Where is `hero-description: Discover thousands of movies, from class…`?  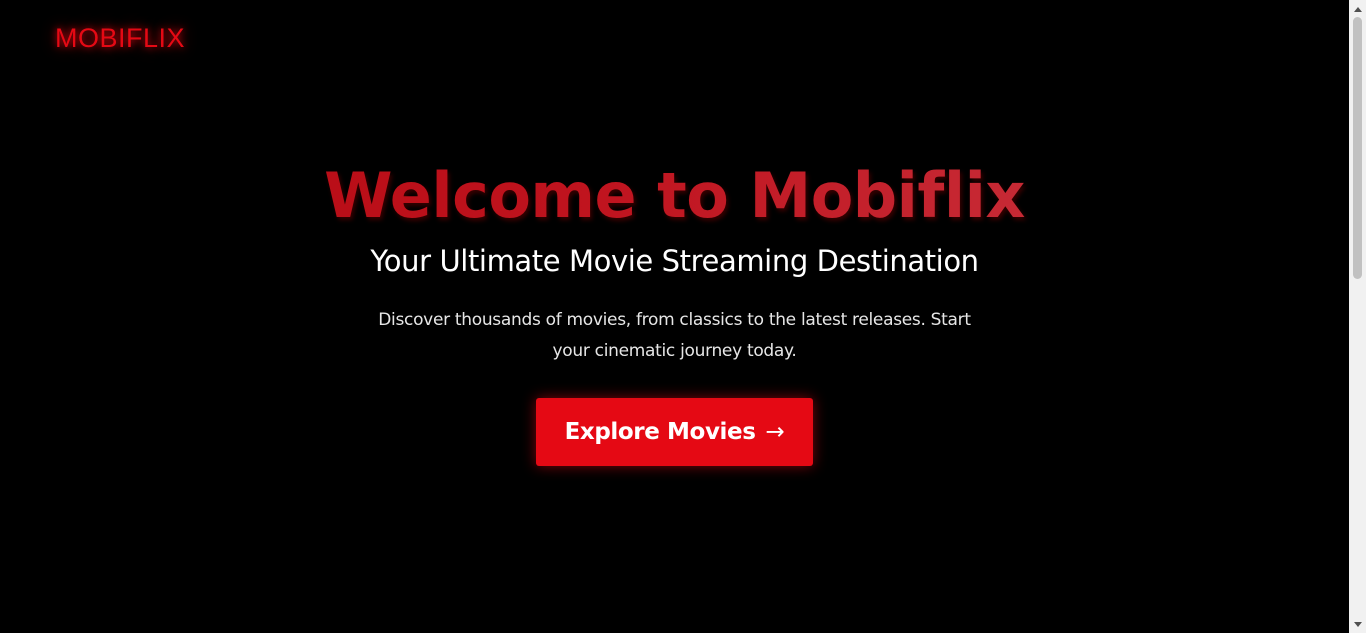 hero-description: Discover thousands of movies, from class… is located at coordinates (674, 335).